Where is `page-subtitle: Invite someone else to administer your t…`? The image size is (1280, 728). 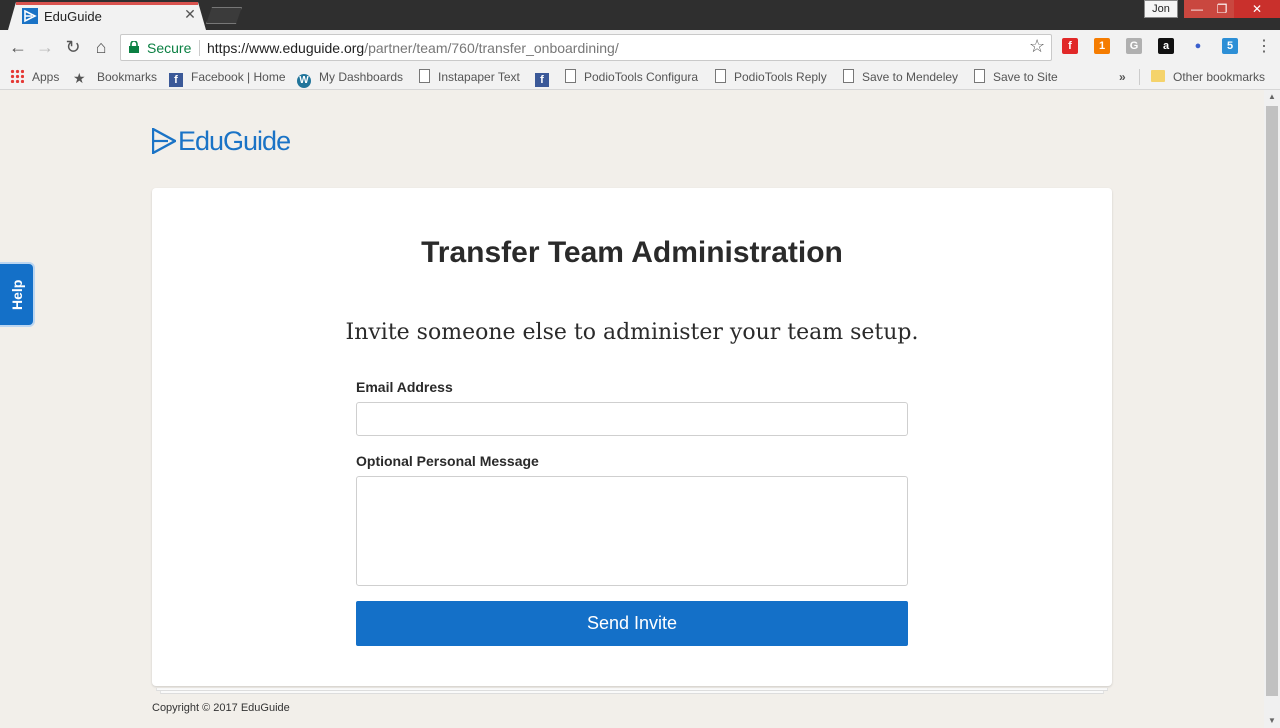
page-subtitle: Invite someone else to administer your t… is located at coordinates (632, 332).